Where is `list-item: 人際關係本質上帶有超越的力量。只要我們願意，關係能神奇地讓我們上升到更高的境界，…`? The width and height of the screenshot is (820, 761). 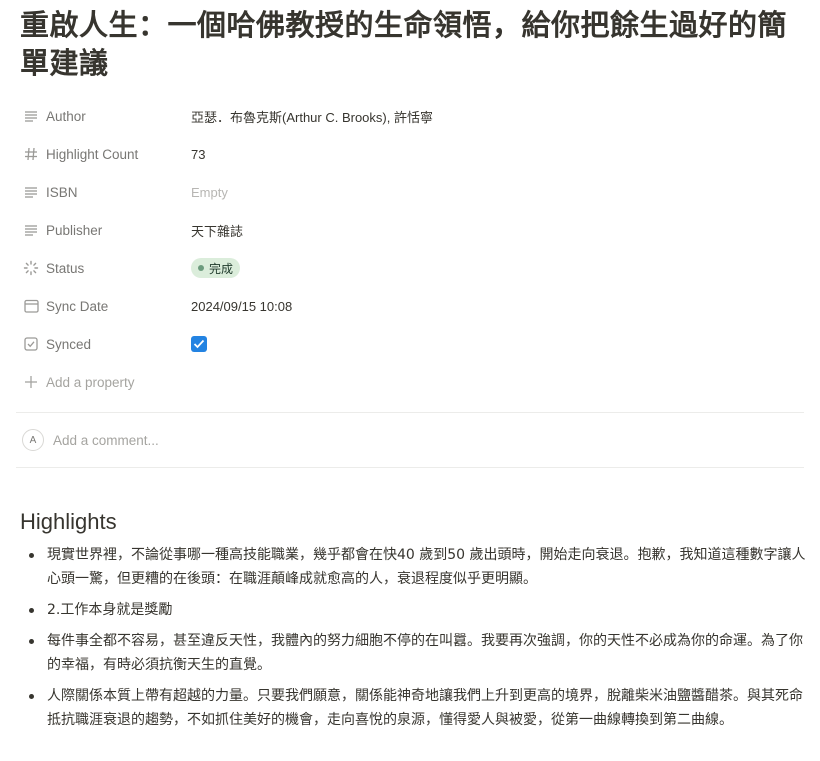 list-item: 人際關係本質上帶有超越的力量。只要我們願意，關係能神奇地讓我們上升到更高的境界，… is located at coordinates (415, 708).